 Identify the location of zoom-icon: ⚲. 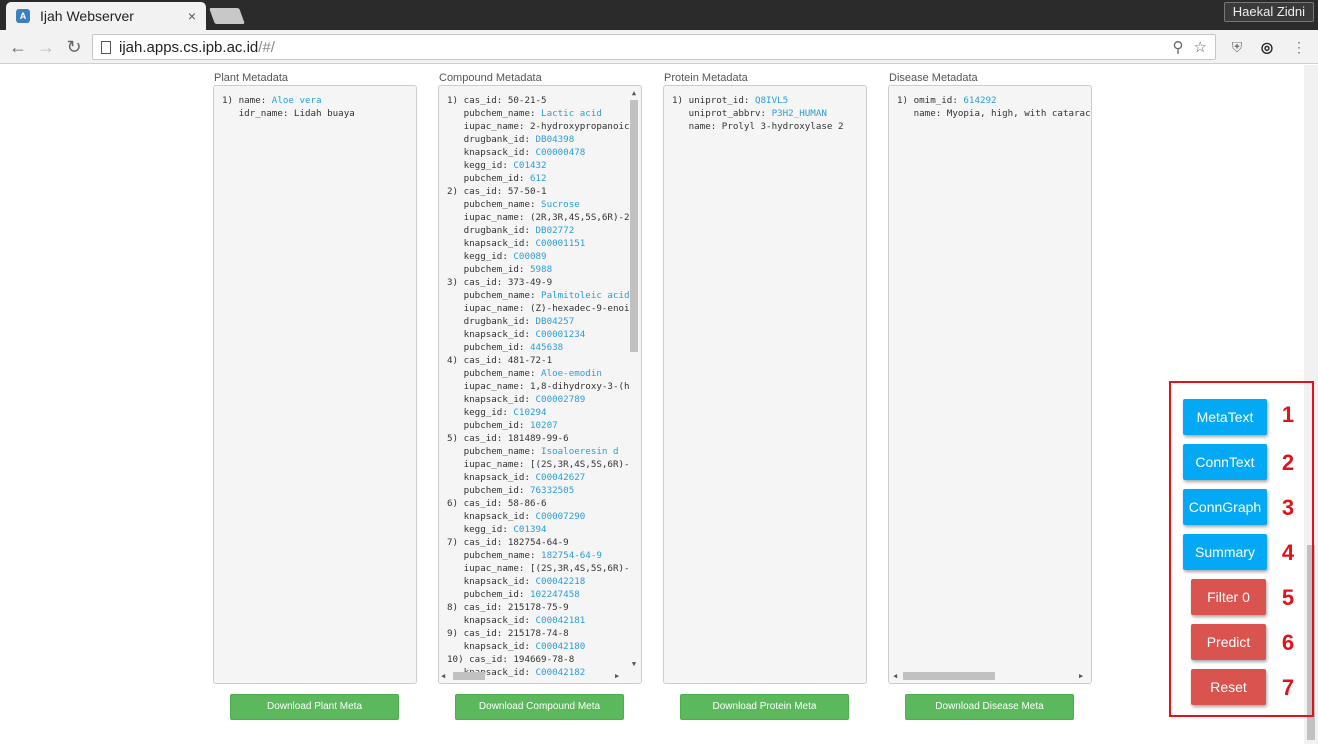
(1178, 47).